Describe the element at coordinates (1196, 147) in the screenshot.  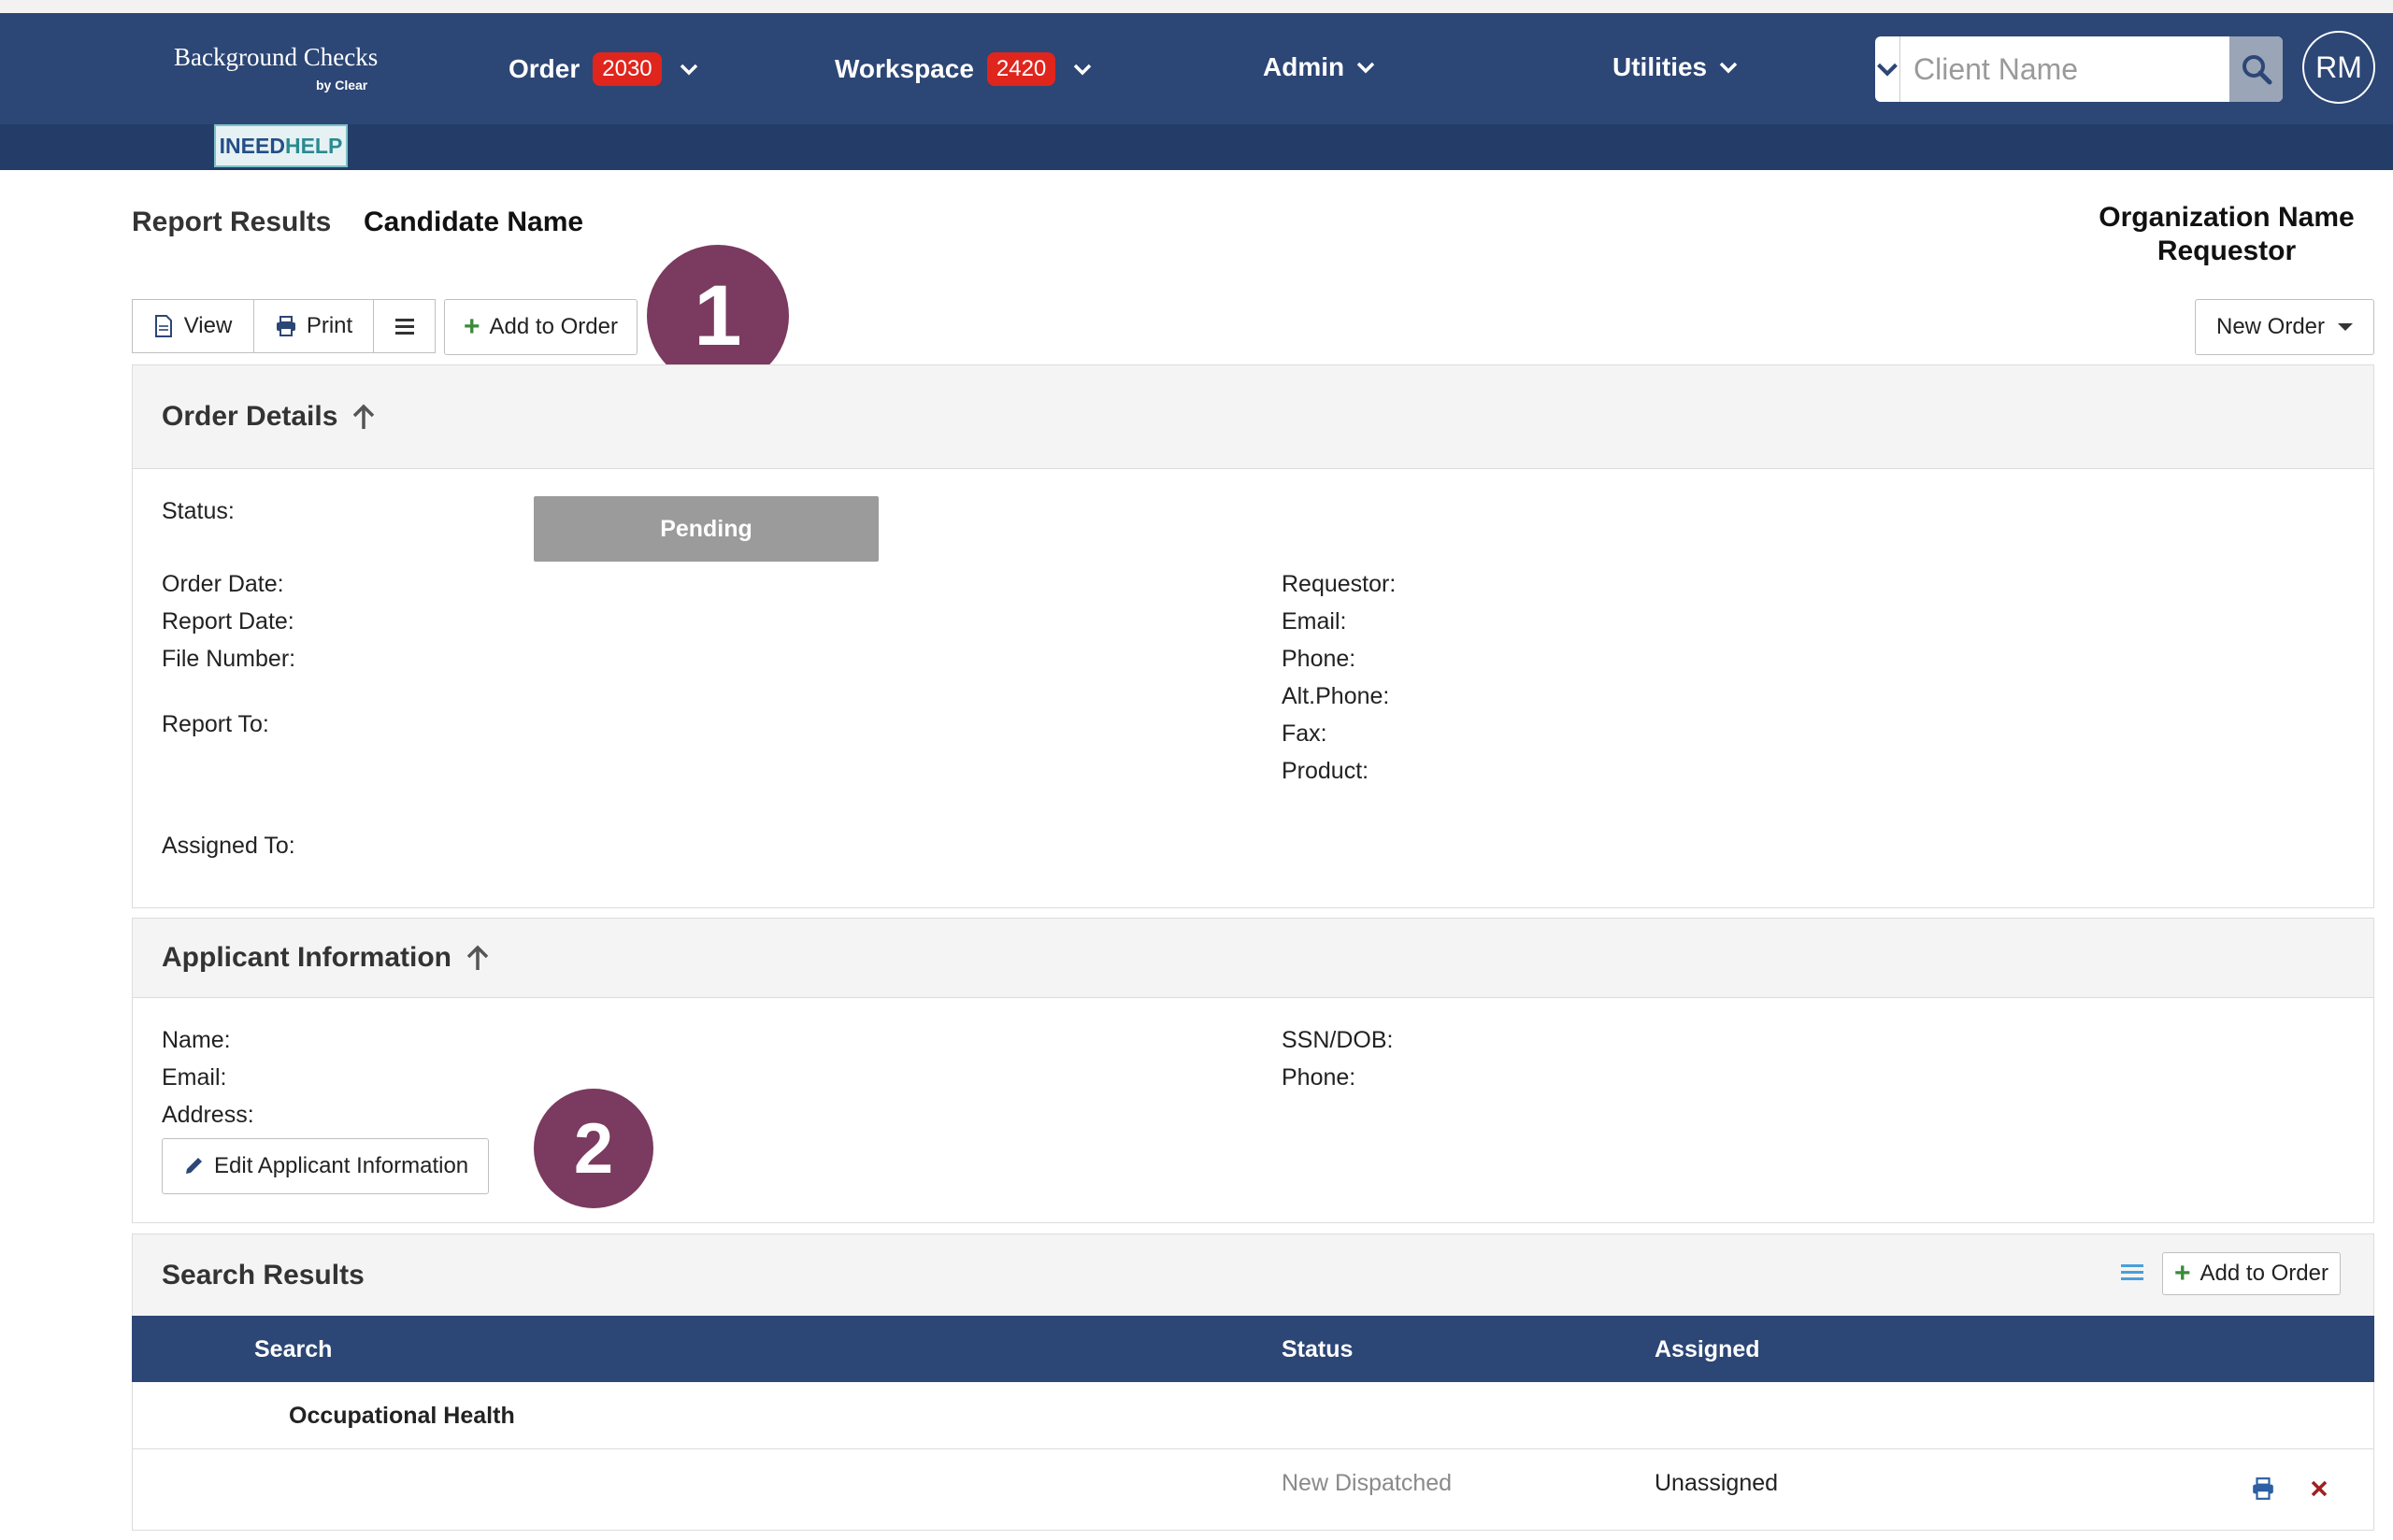
I see `subnav-bar` at that location.